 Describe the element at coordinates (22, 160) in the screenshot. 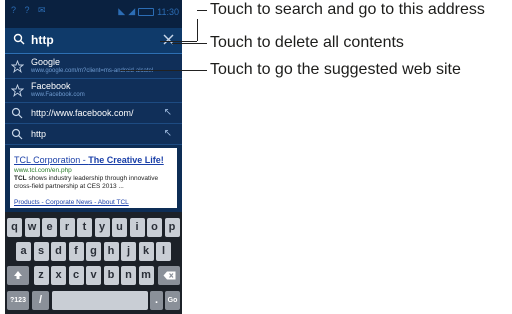

I see `title-brand: TCL` at that location.